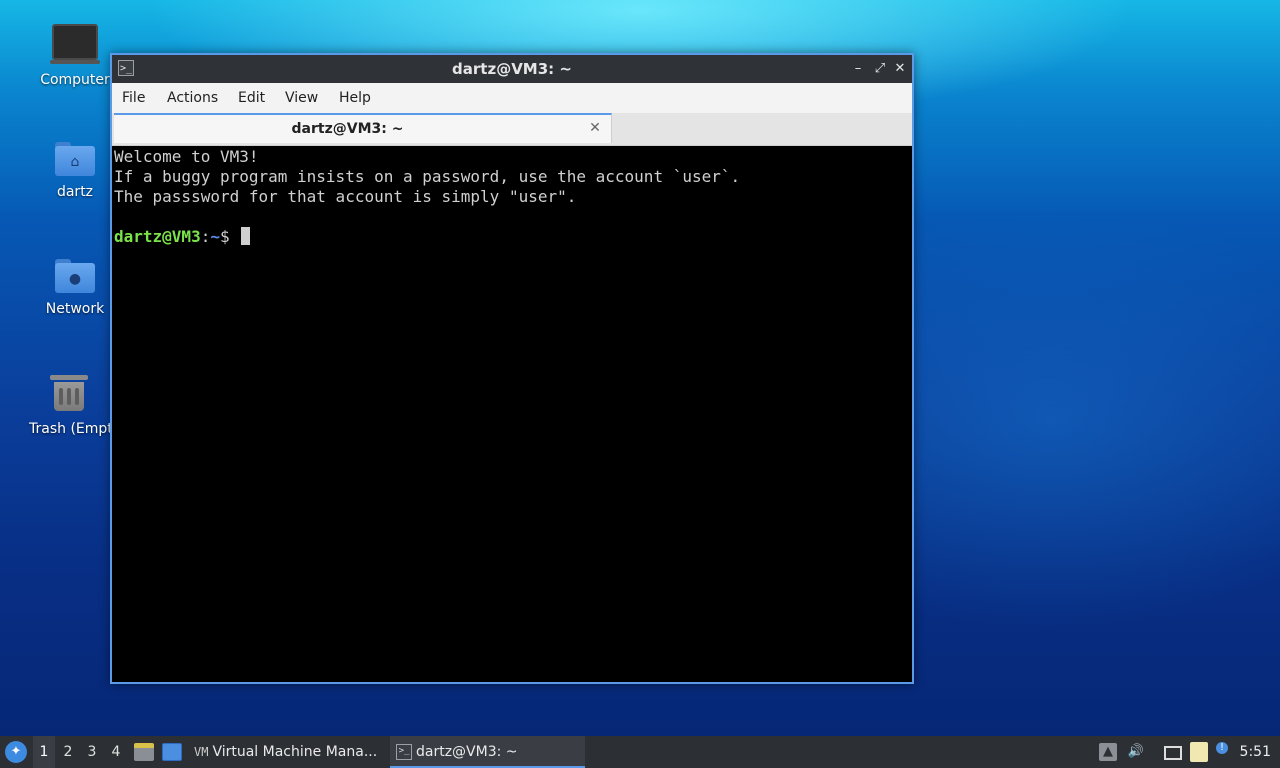  What do you see at coordinates (229, 236) in the screenshot?
I see `prompt-symbol: $` at bounding box center [229, 236].